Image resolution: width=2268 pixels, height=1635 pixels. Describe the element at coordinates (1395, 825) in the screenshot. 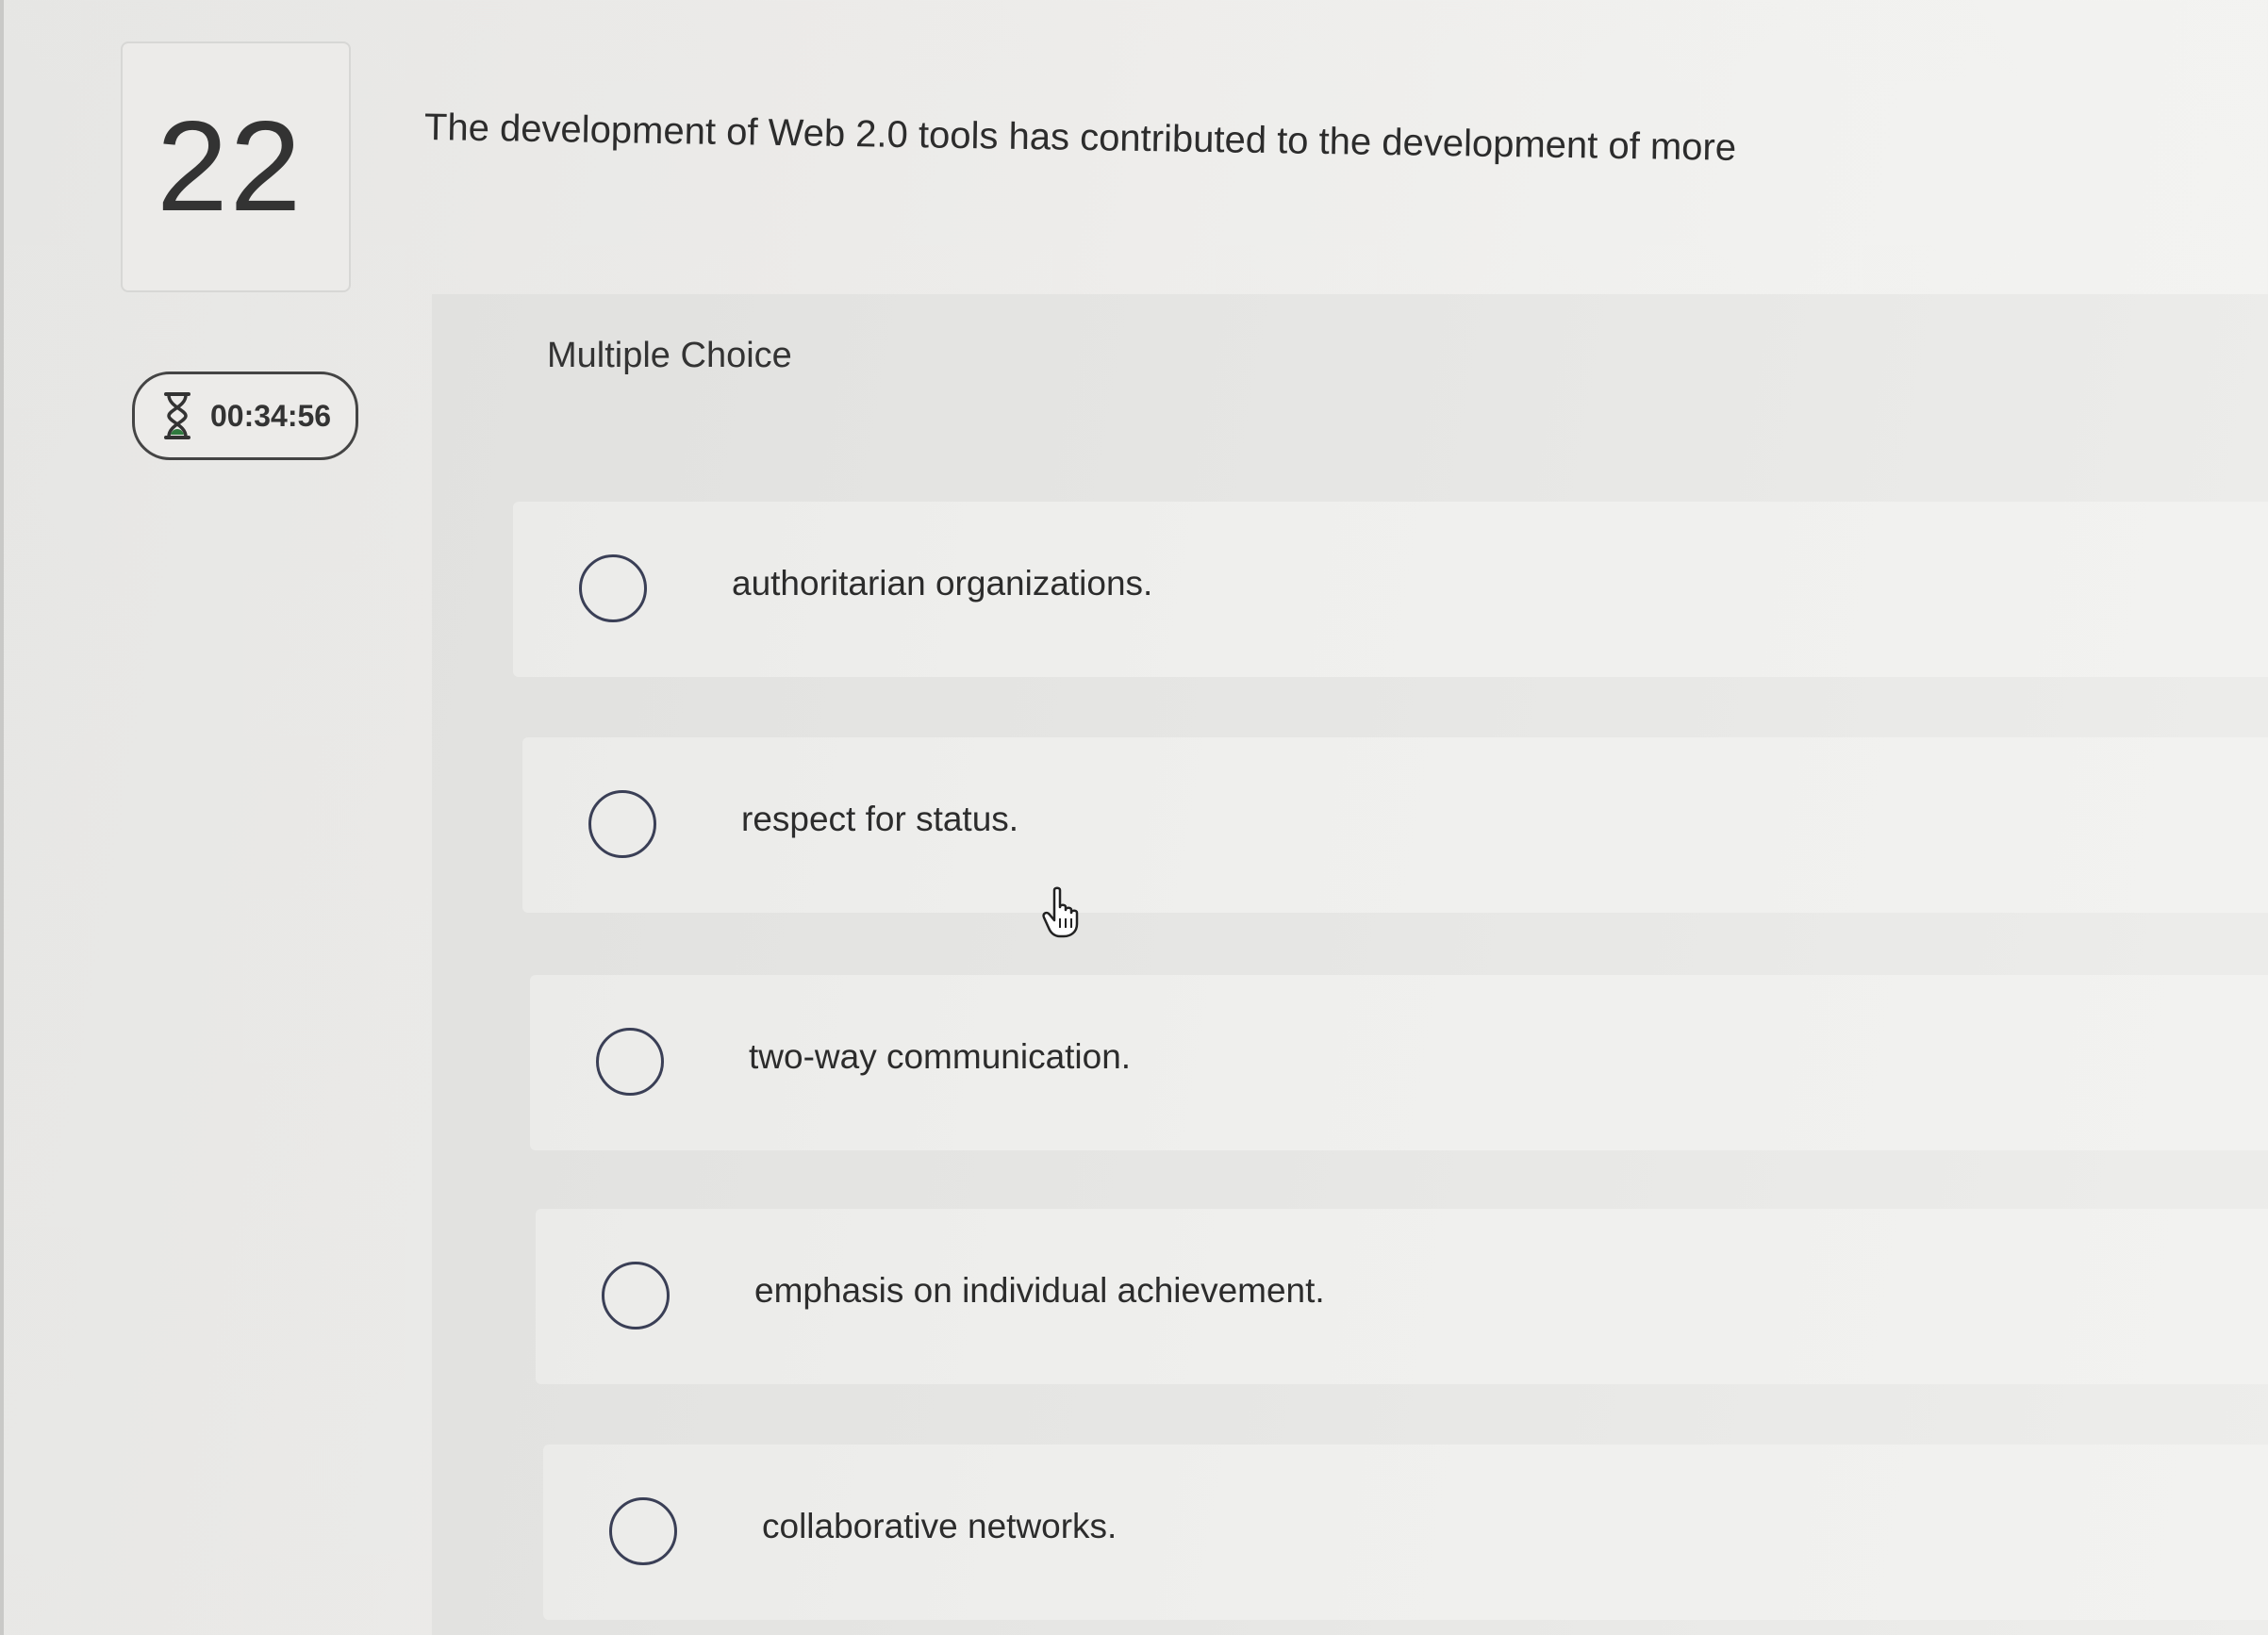

I see `answer-option: respect for status.` at that location.